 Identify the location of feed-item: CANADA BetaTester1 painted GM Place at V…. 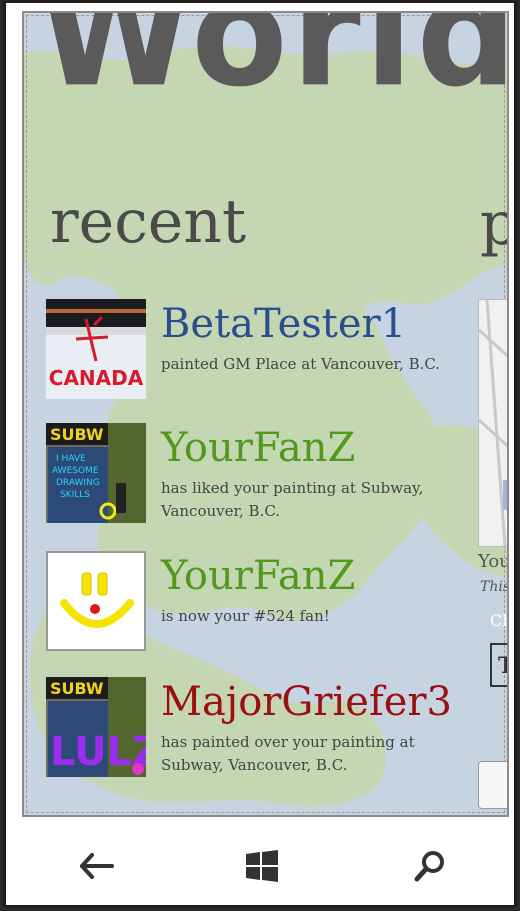
(261, 350).